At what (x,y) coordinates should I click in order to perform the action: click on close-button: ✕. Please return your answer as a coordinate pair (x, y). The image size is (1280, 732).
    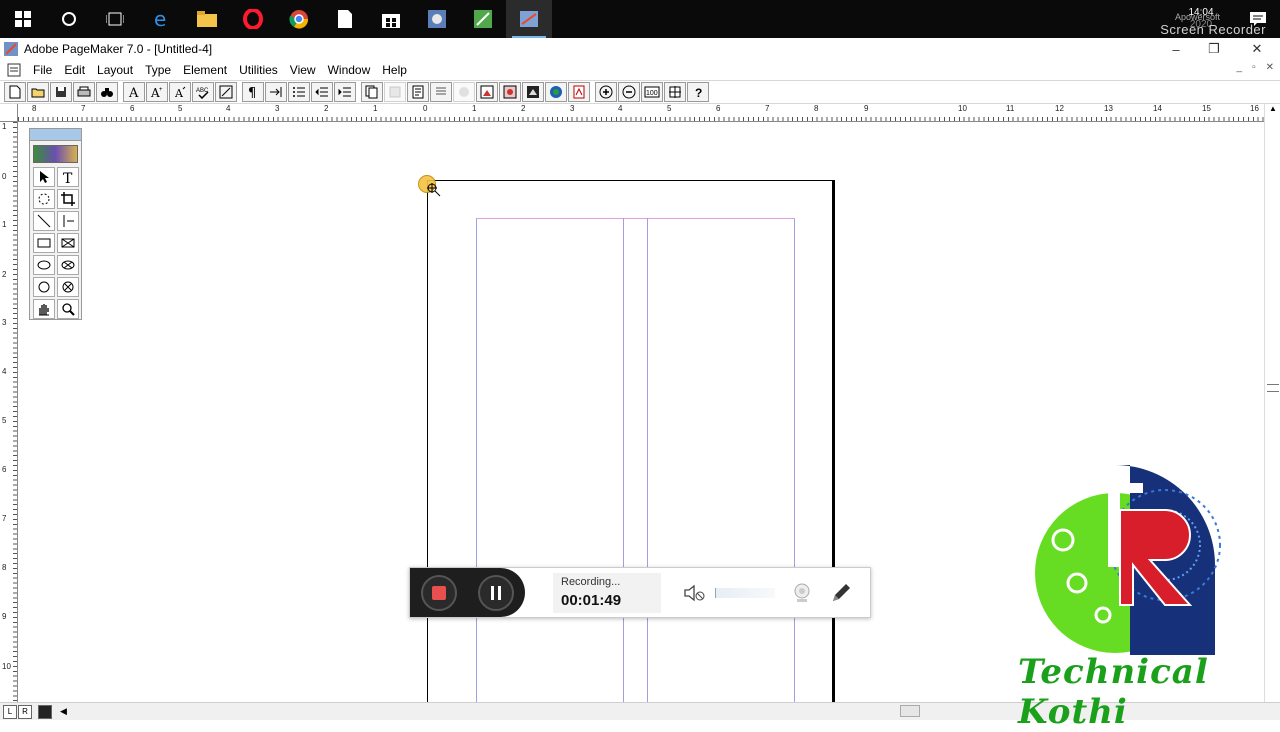
    Looking at the image, I should click on (1257, 49).